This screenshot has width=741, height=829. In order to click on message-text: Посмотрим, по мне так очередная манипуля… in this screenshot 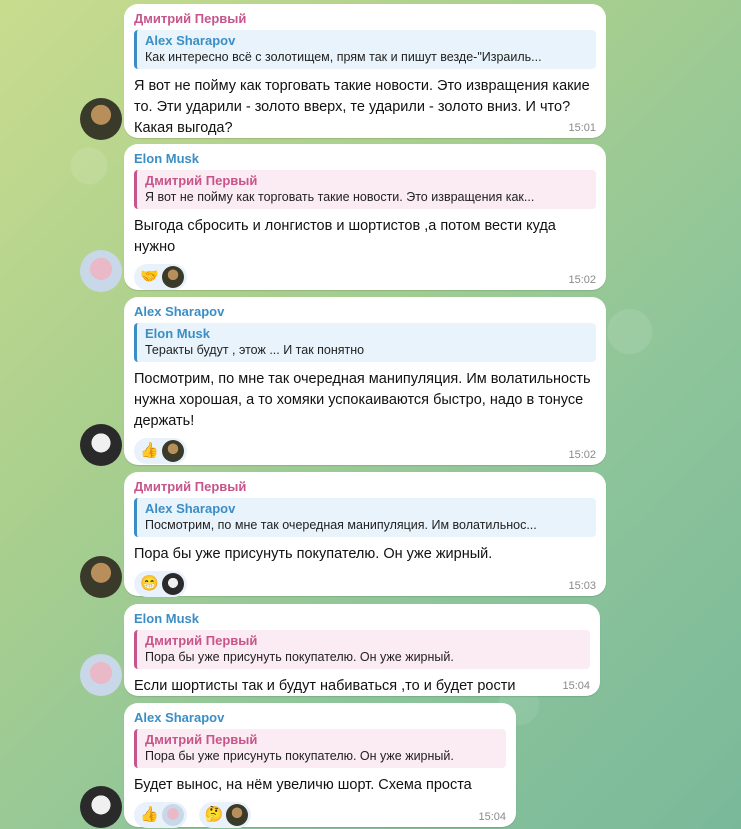, I will do `click(362, 400)`.